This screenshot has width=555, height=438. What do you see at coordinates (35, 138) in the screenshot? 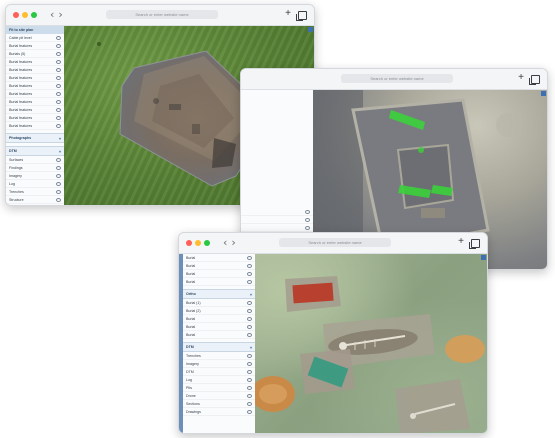
I see `layer-group: Photographs ▾` at bounding box center [35, 138].